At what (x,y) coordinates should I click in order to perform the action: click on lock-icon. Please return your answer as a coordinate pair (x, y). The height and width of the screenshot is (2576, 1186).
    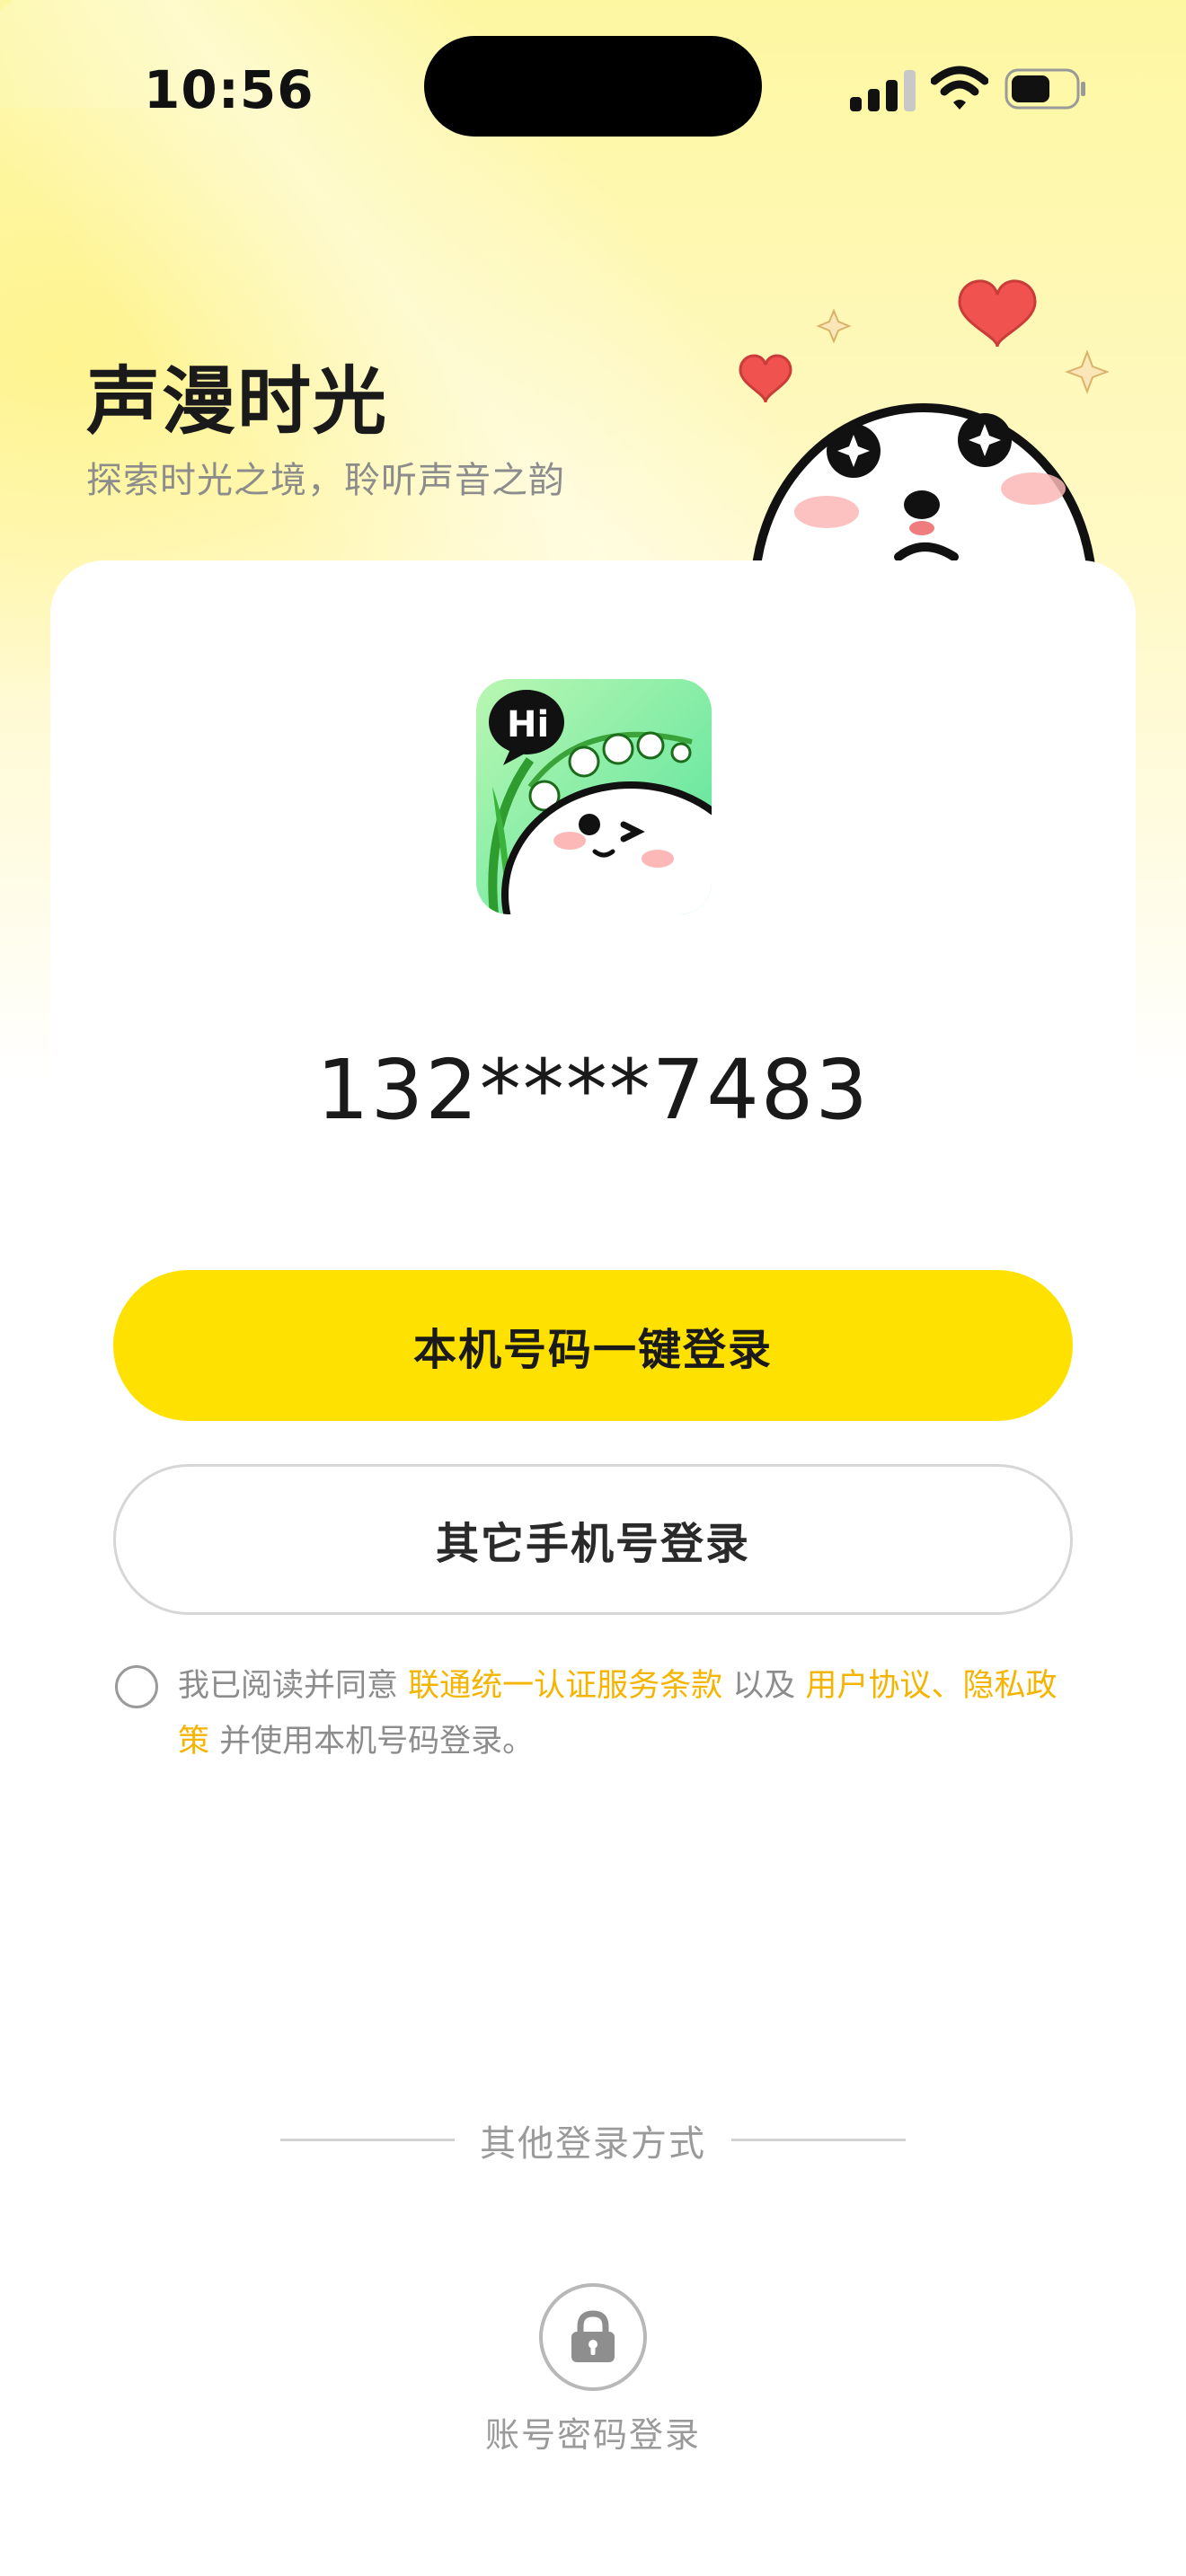
    Looking at the image, I should click on (593, 2336).